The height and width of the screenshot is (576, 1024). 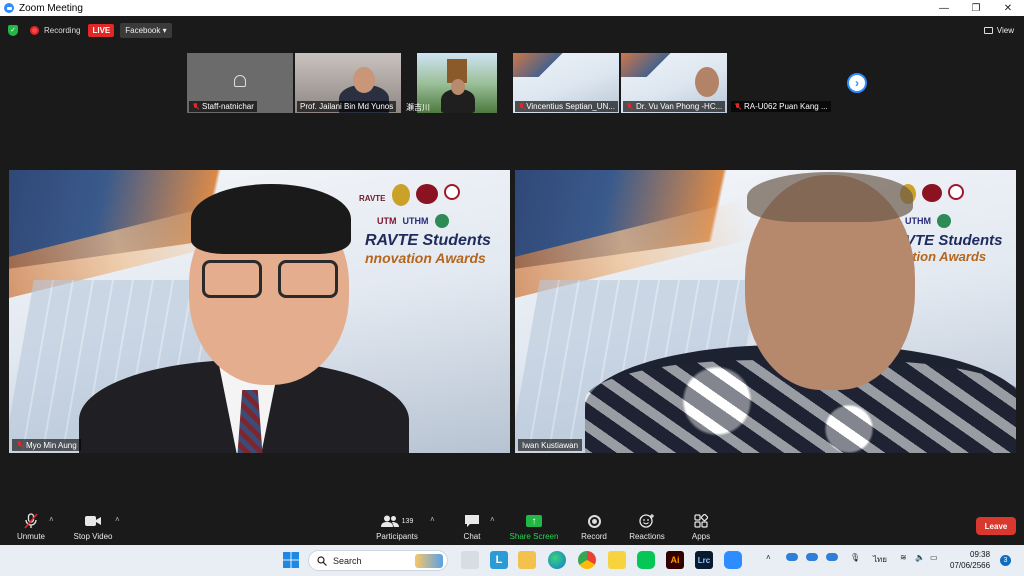 I want to click on language-indicator: ไทย, so click(x=880, y=559).